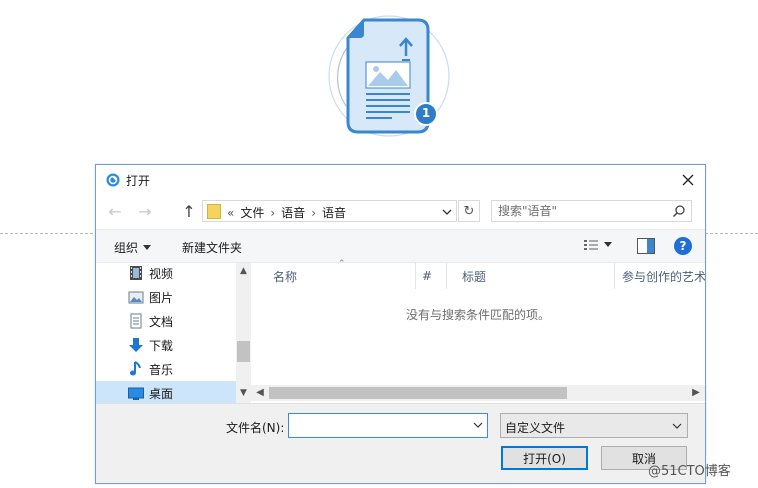 The height and width of the screenshot is (488, 758). I want to click on nav-item-pictures: 图片, so click(166, 297).